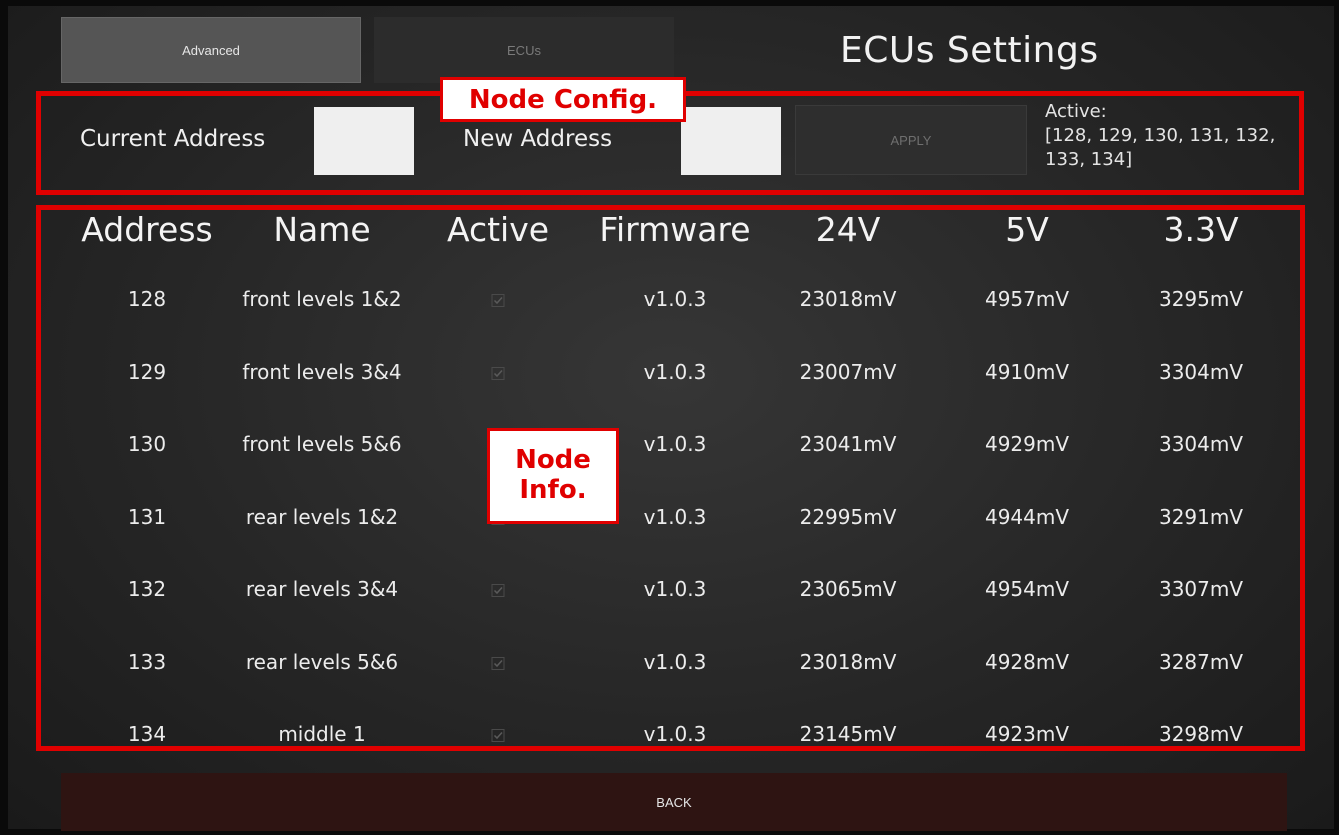 Image resolution: width=1339 pixels, height=835 pixels. What do you see at coordinates (147, 444) in the screenshot?
I see `cell-address: 130` at bounding box center [147, 444].